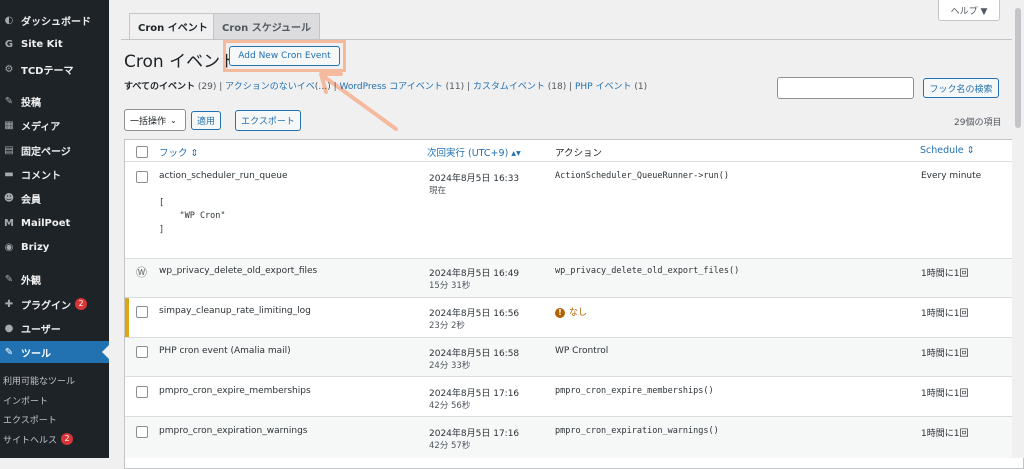 The image size is (1024, 469). I want to click on sidebar-item-label: 固定ページ, so click(46, 152).